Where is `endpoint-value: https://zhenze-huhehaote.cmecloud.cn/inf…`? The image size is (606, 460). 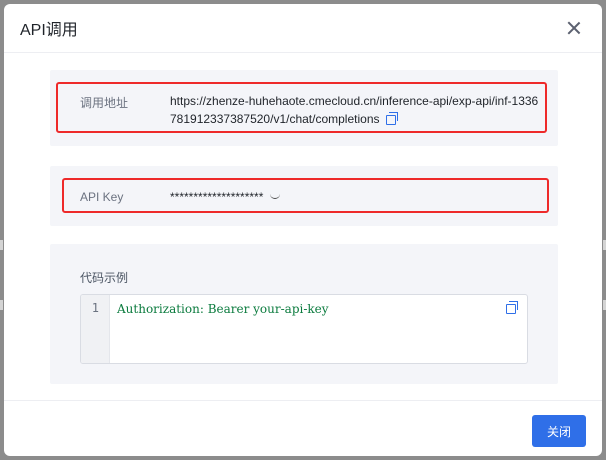
endpoint-value: https://zhenze-huhehaote.cmecloud.cn/inf… is located at coordinates (355, 110).